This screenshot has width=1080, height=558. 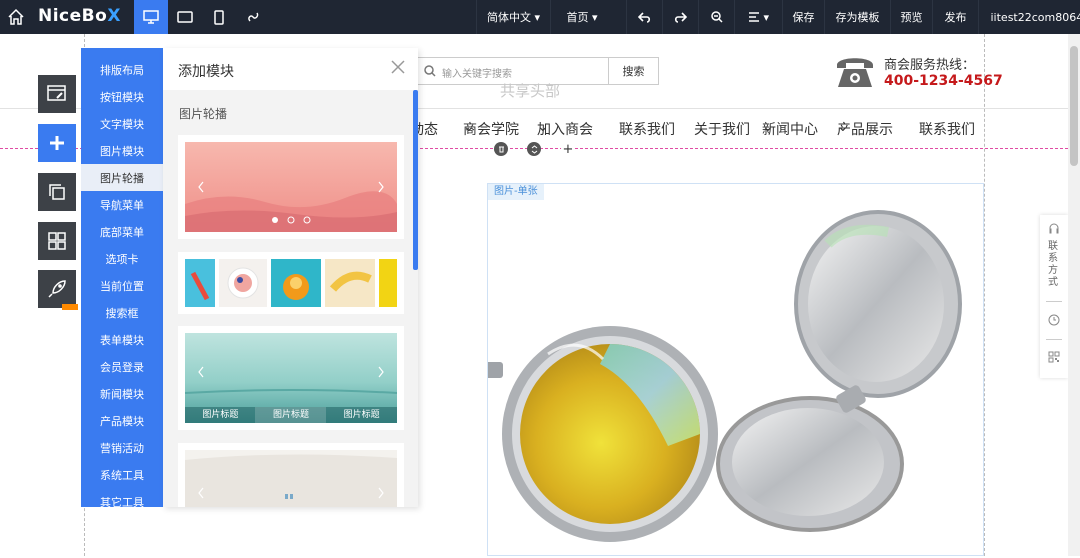 What do you see at coordinates (122, 366) in the screenshot?
I see `category-item: 会员登录` at bounding box center [122, 366].